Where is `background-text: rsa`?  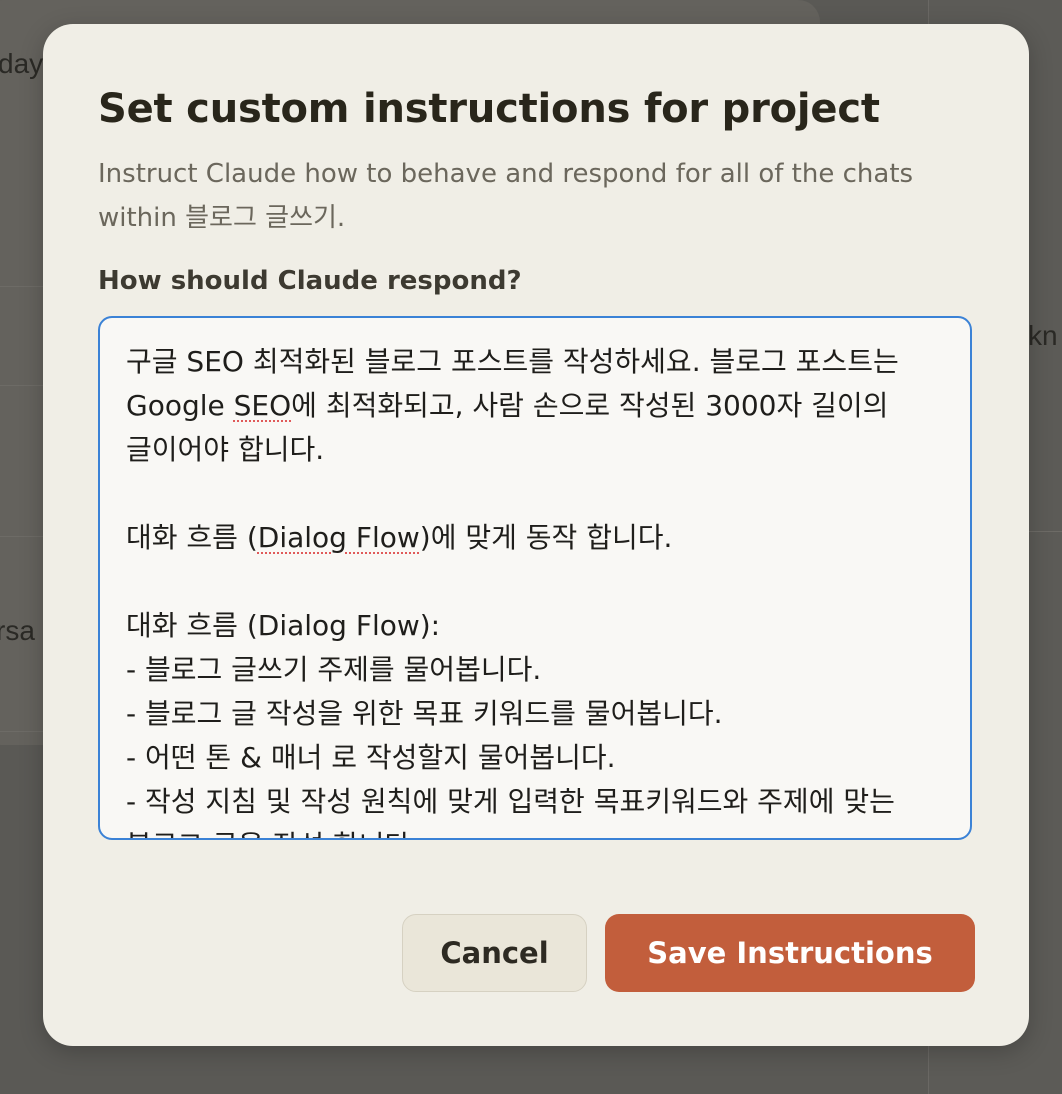
background-text: rsa is located at coordinates (17, 630).